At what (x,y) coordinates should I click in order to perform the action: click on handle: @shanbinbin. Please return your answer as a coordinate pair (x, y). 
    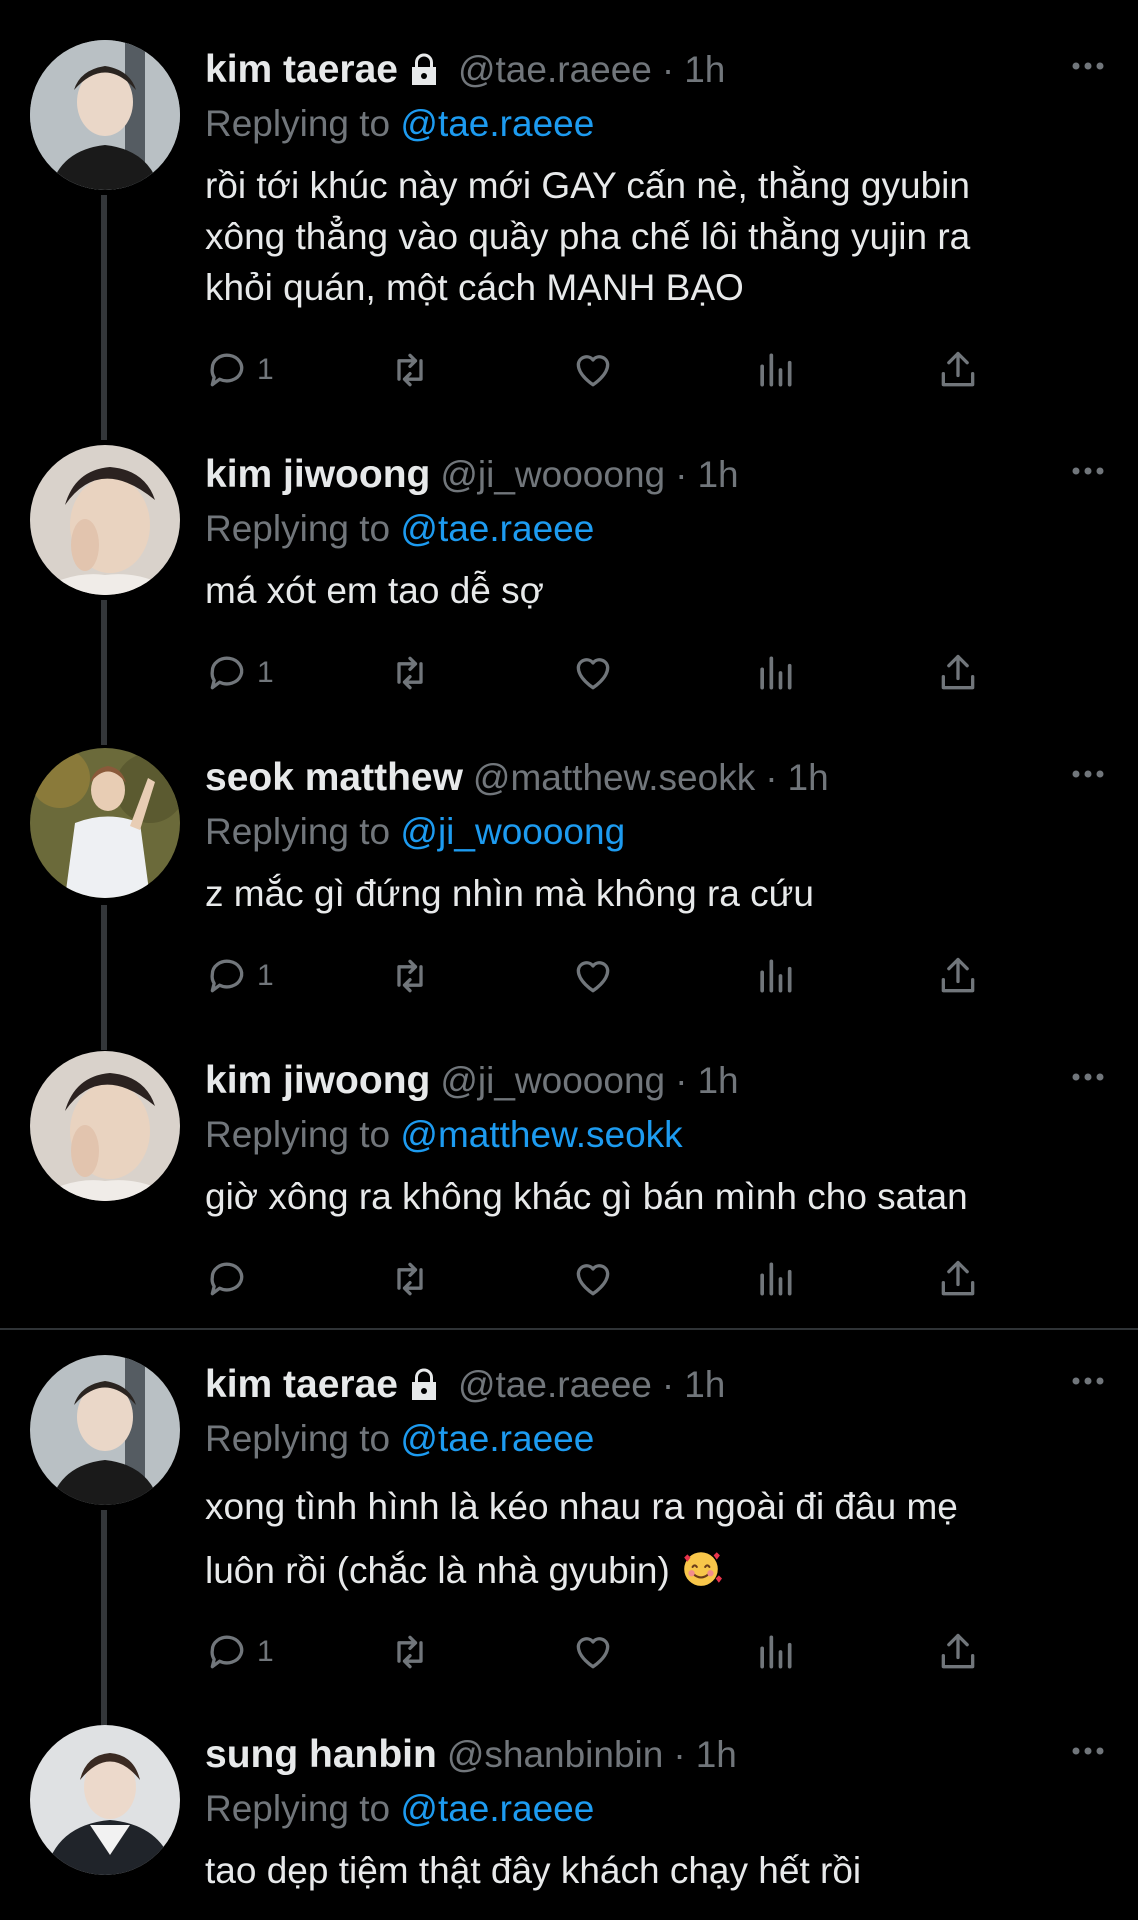
    Looking at the image, I should click on (555, 1755).